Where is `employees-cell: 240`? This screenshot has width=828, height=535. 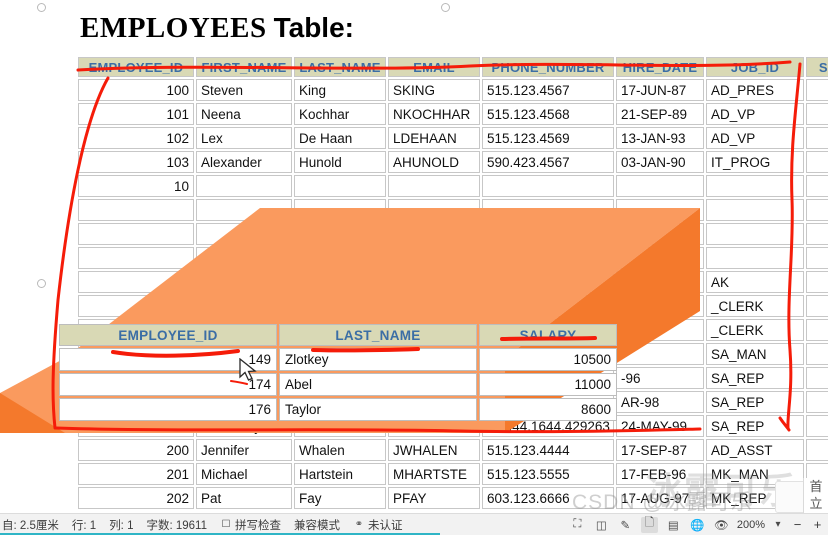 employees-cell: 240 is located at coordinates (817, 90).